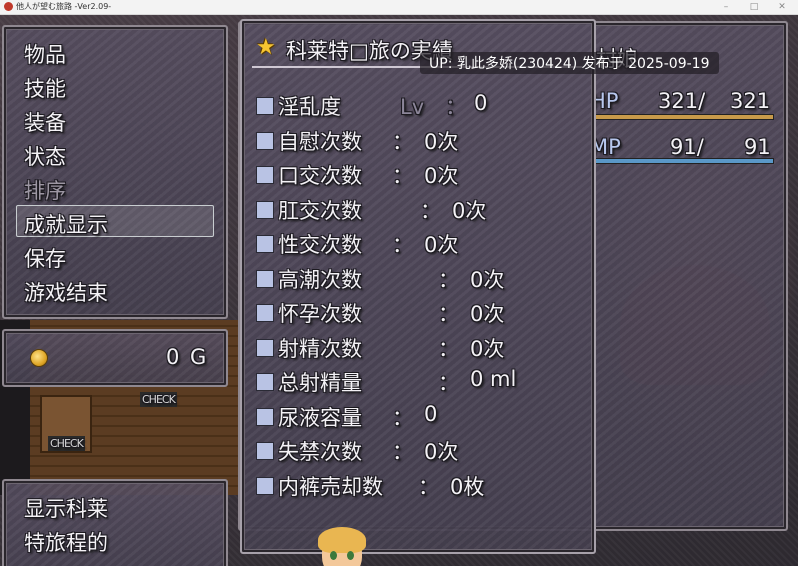 This screenshot has height=566, width=798. I want to click on gold-window: 0 G, so click(115, 358).